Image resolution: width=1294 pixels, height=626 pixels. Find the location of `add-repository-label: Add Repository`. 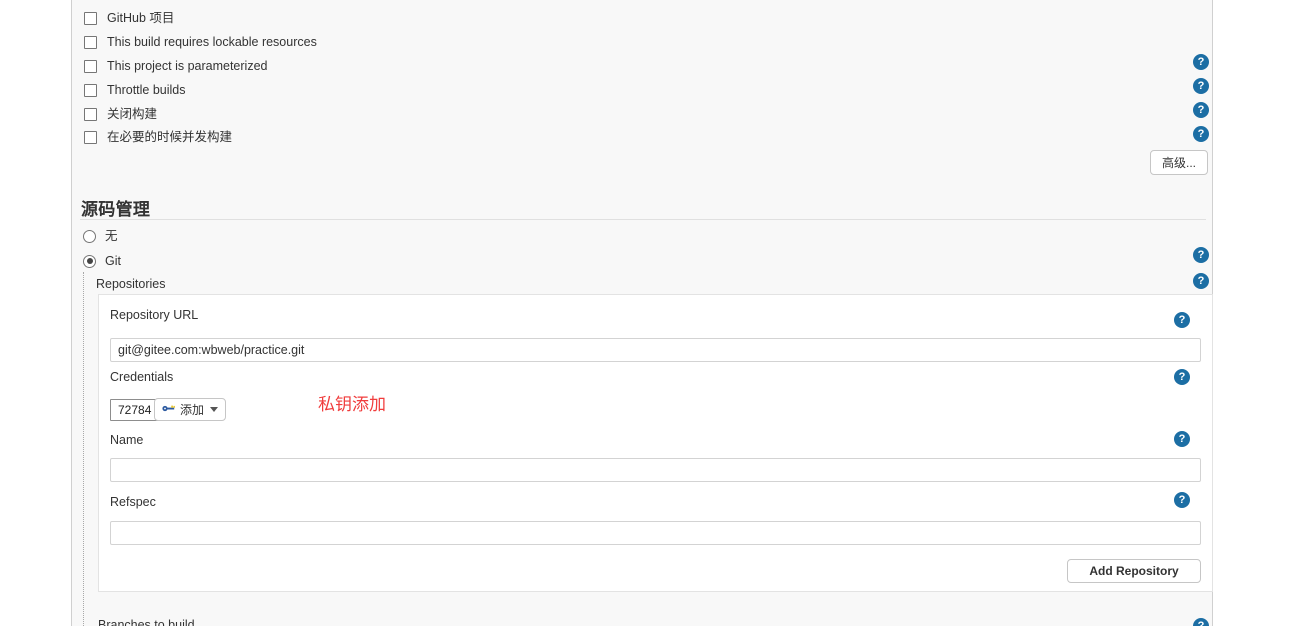

add-repository-label: Add Repository is located at coordinates (1134, 571).